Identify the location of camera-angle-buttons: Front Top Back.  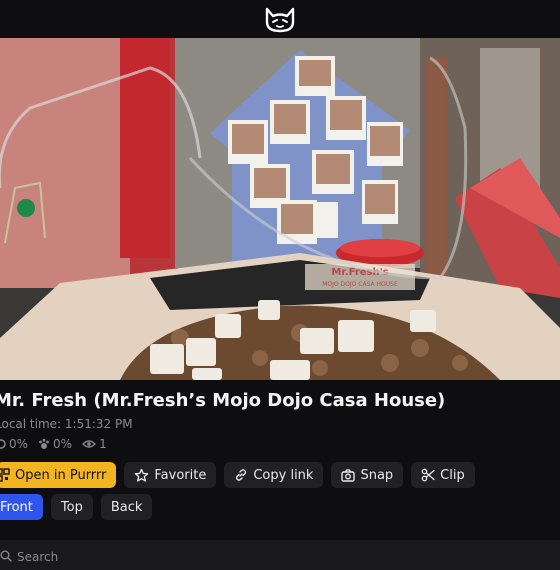
(76, 507).